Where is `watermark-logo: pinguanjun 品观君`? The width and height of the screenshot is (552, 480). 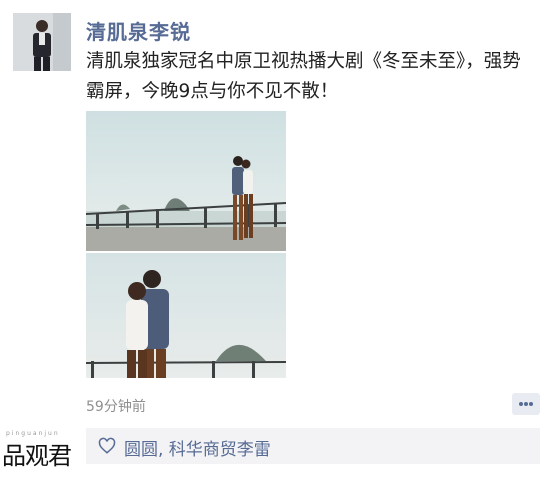
watermark-logo: pinguanjun 品观君 is located at coordinates (48, 450).